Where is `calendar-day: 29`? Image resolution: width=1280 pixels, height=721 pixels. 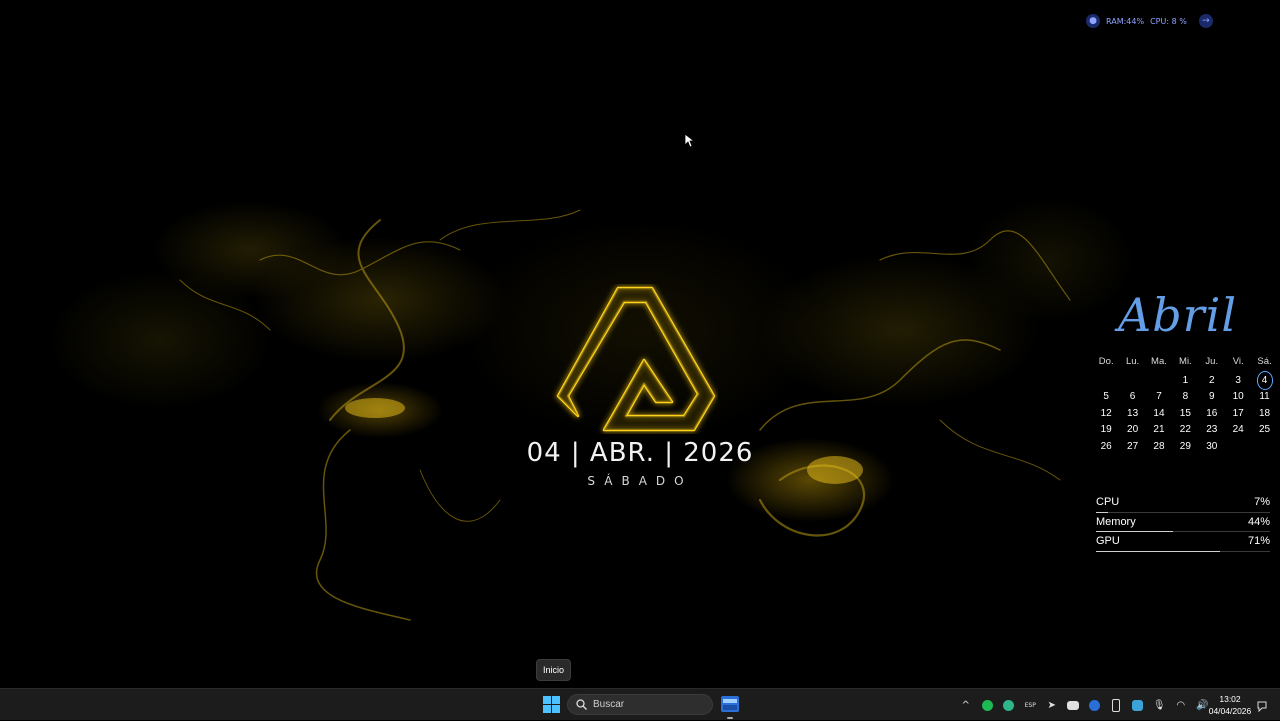 calendar-day: 29 is located at coordinates (1185, 446).